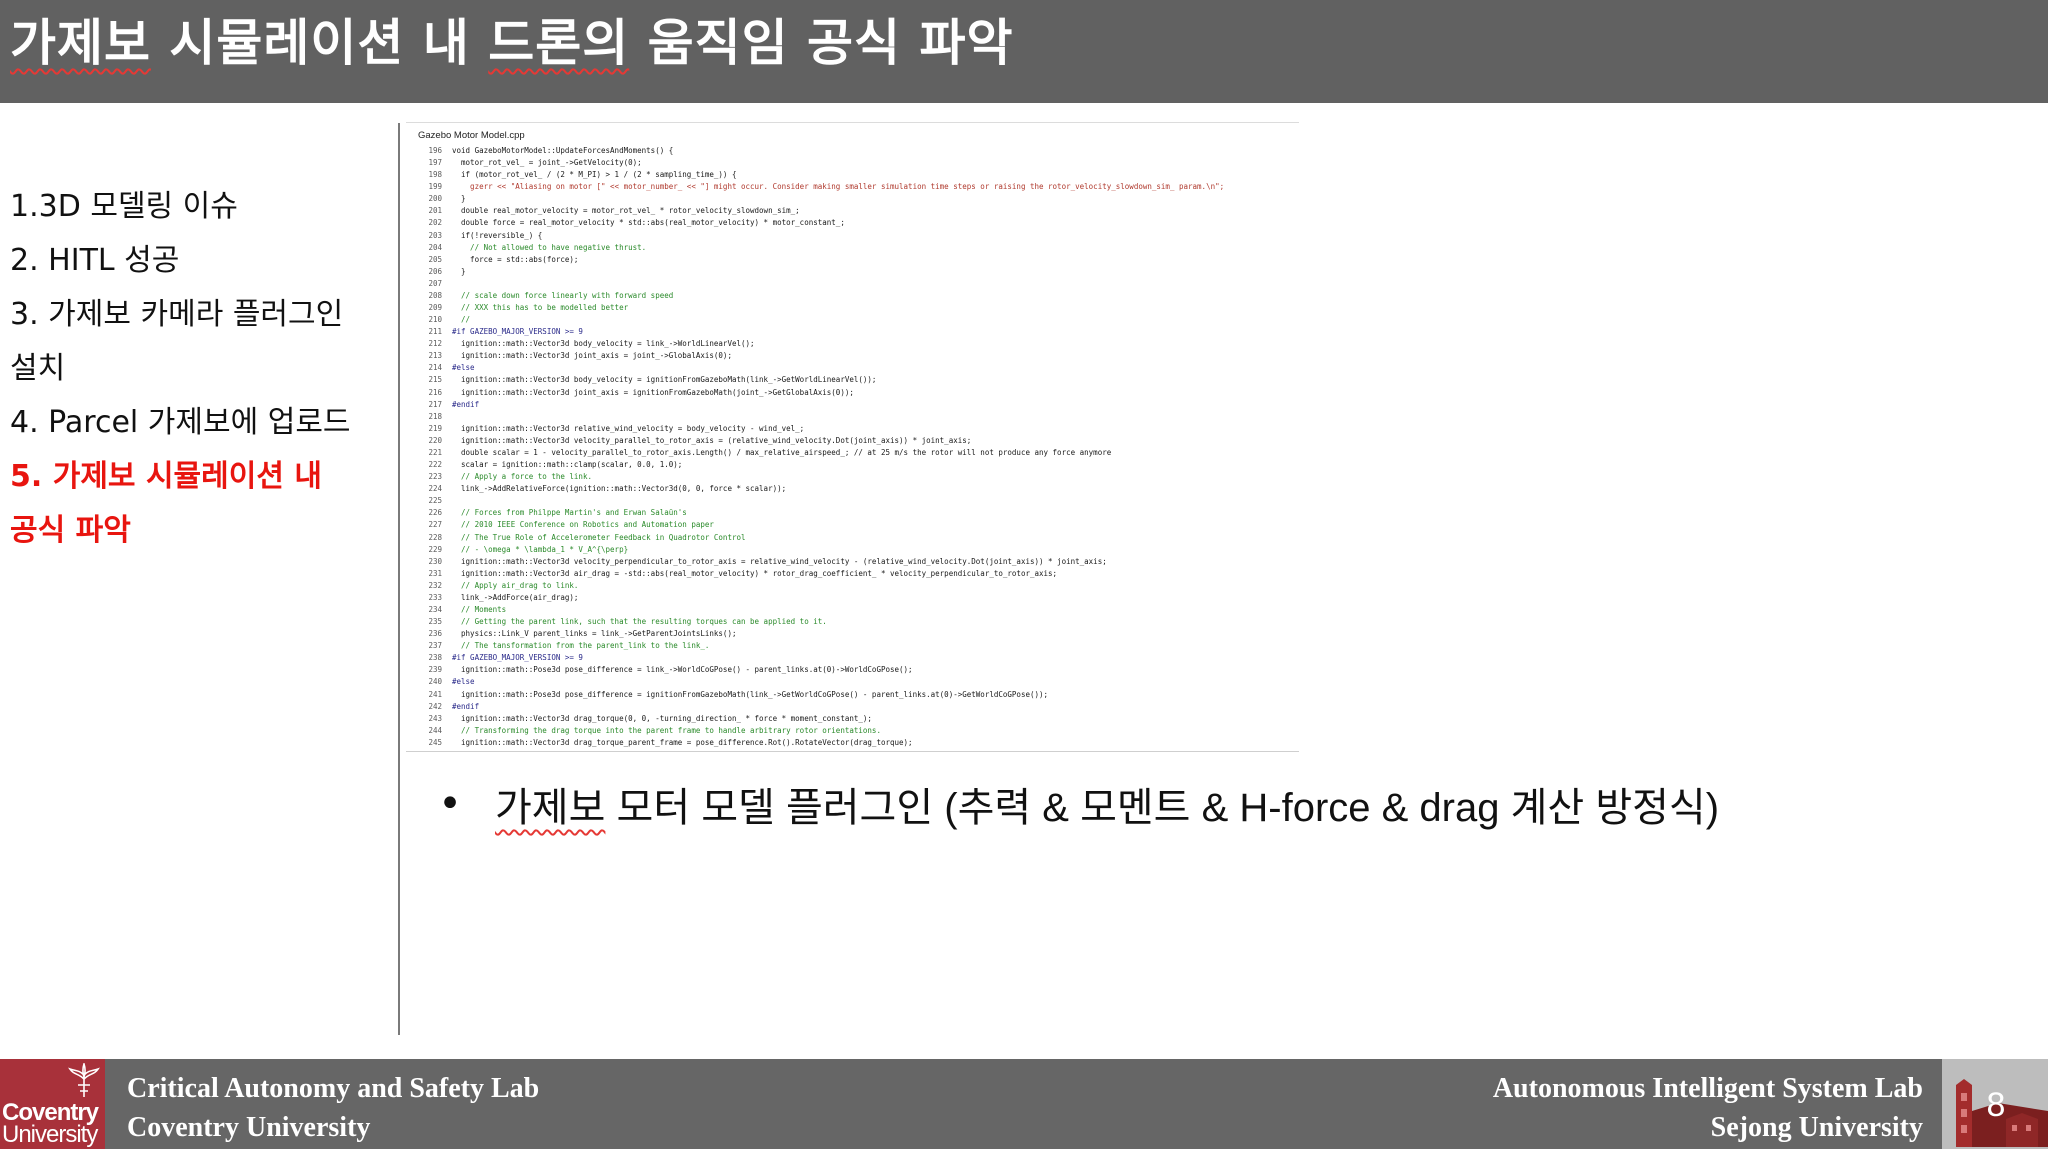 The image size is (2048, 1149). Describe the element at coordinates (435, 537) in the screenshot. I see `line-number: 228` at that location.